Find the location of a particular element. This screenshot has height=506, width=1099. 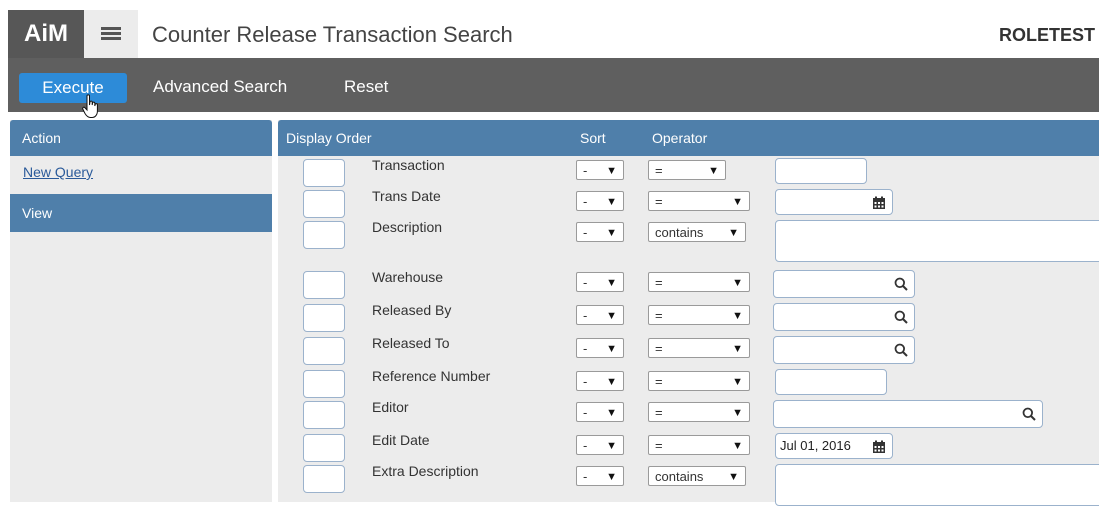

view-header: View is located at coordinates (141, 213).